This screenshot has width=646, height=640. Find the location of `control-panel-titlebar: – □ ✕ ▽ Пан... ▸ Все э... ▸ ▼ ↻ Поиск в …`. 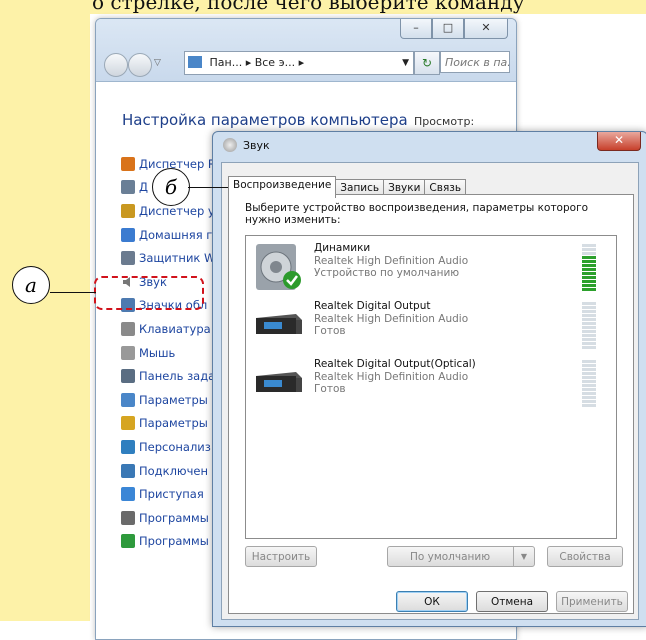

control-panel-titlebar: – □ ✕ ▽ Пан... ▸ Все э... ▸ ▼ ↻ Поиск в … is located at coordinates (306, 50).